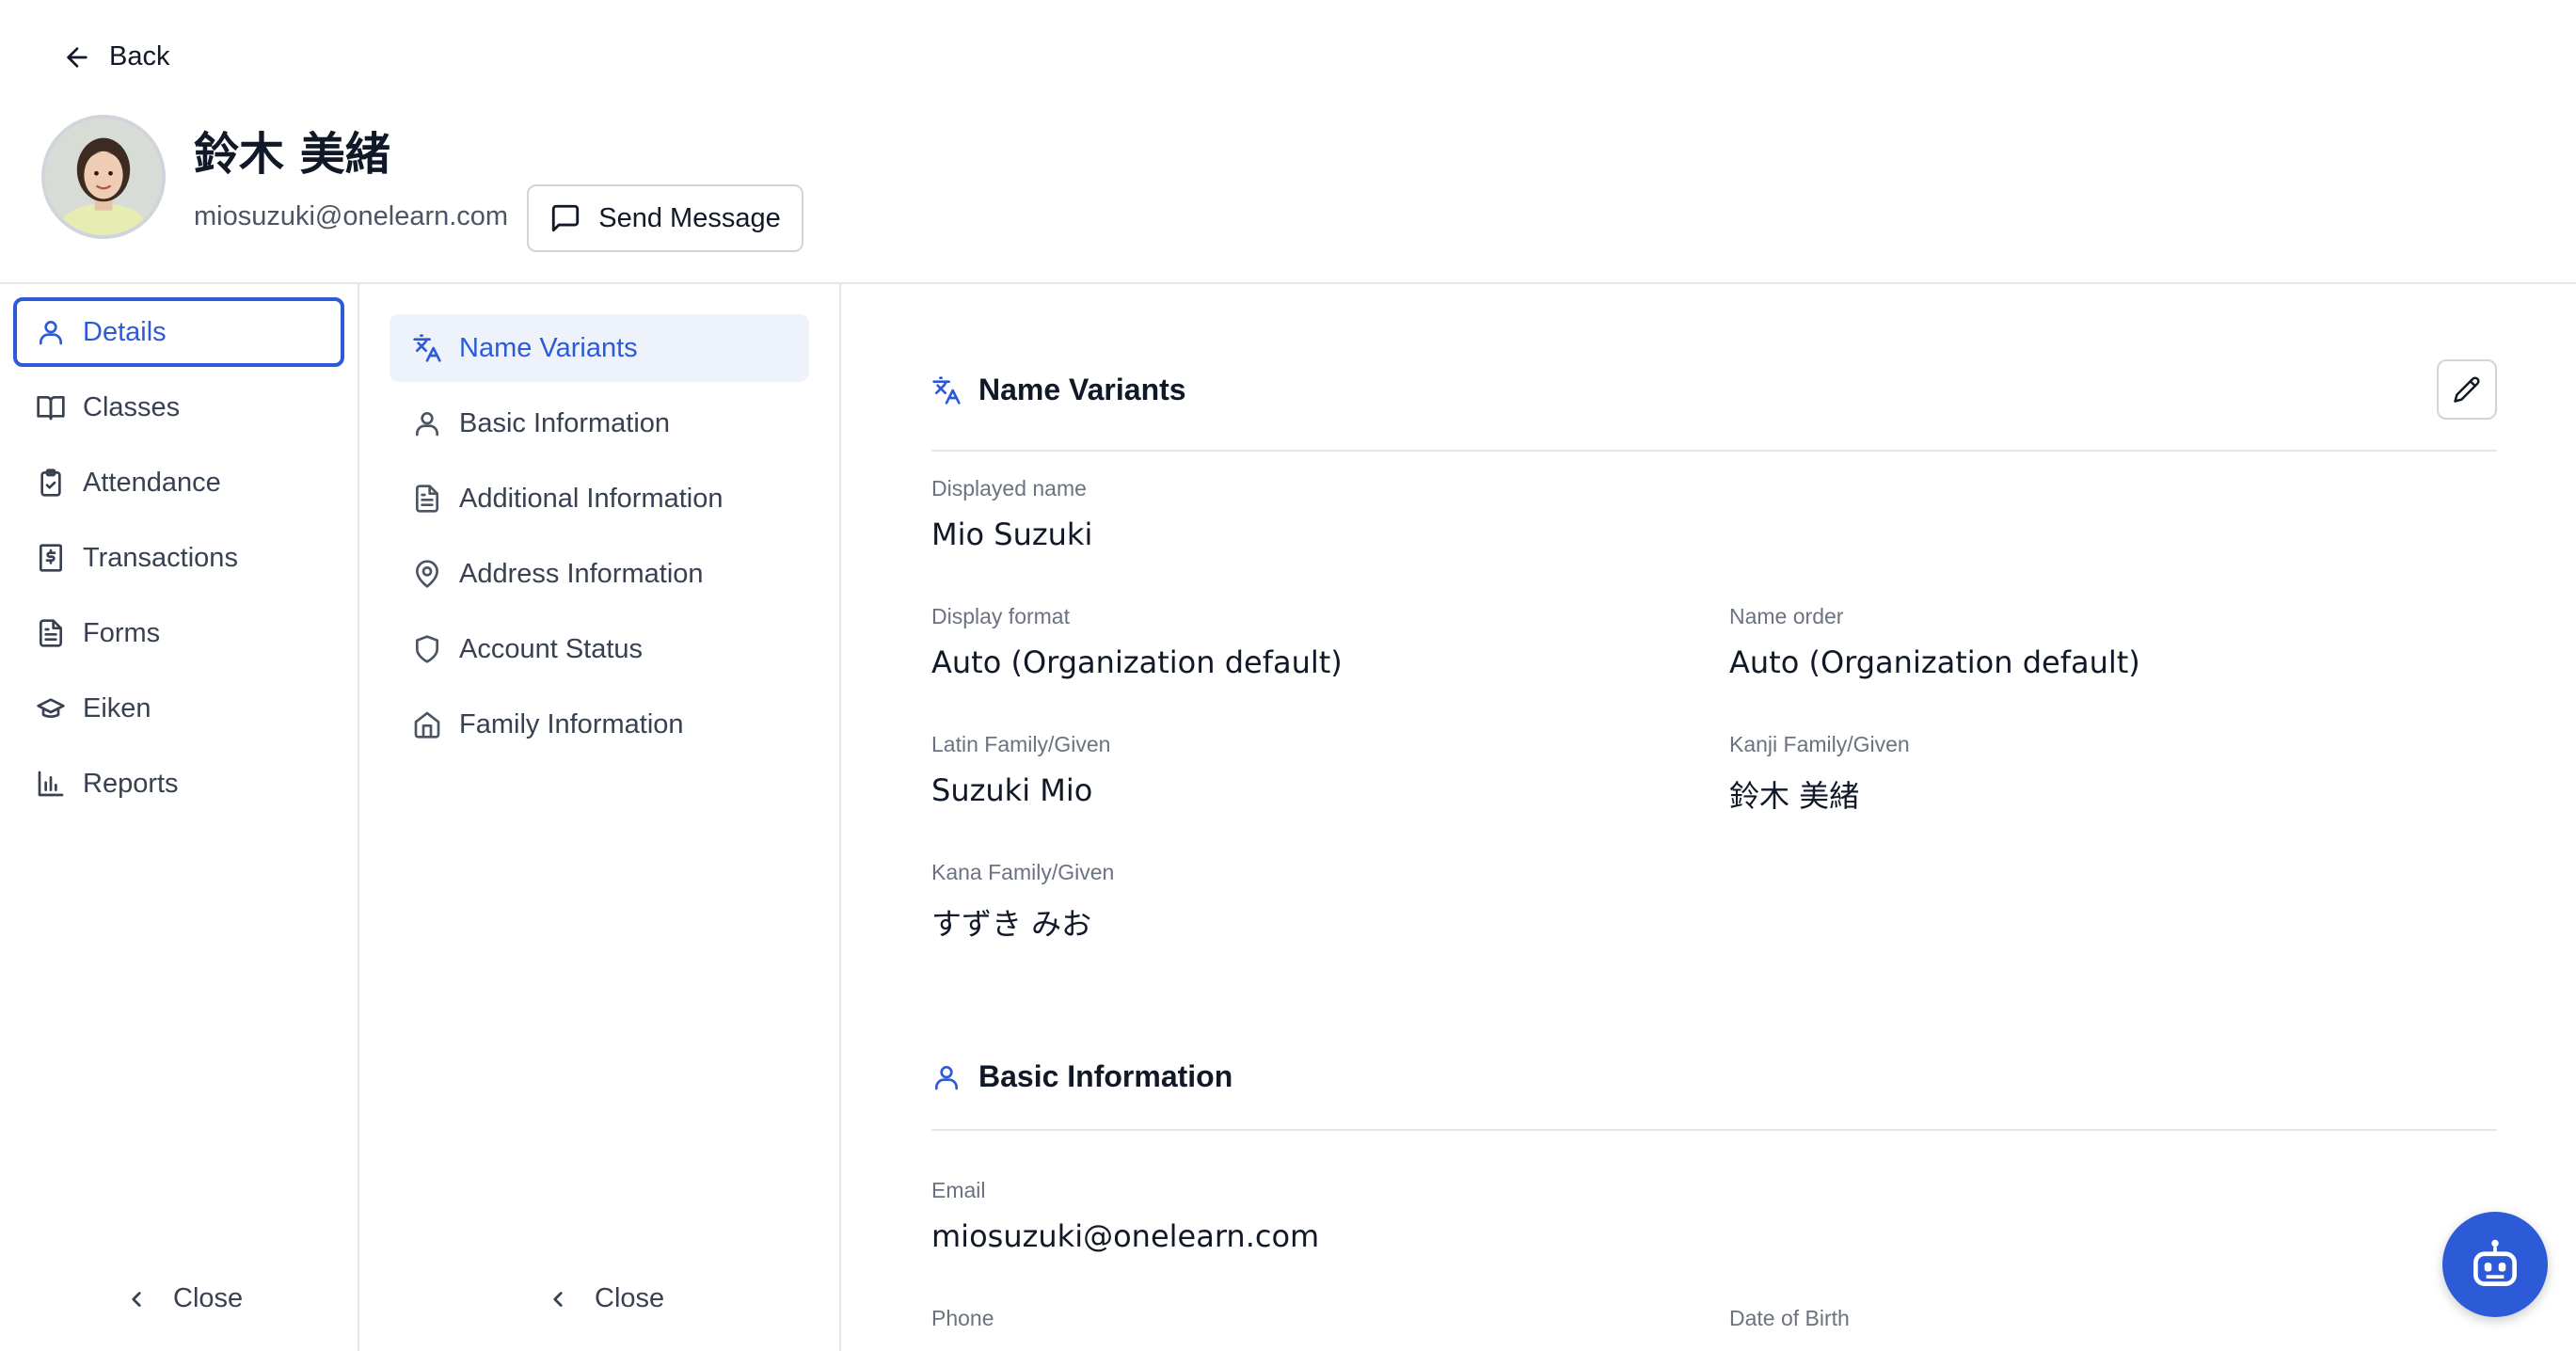 This screenshot has height=1351, width=2576. What do you see at coordinates (592, 498) in the screenshot?
I see `section-link-label: Additional Information` at bounding box center [592, 498].